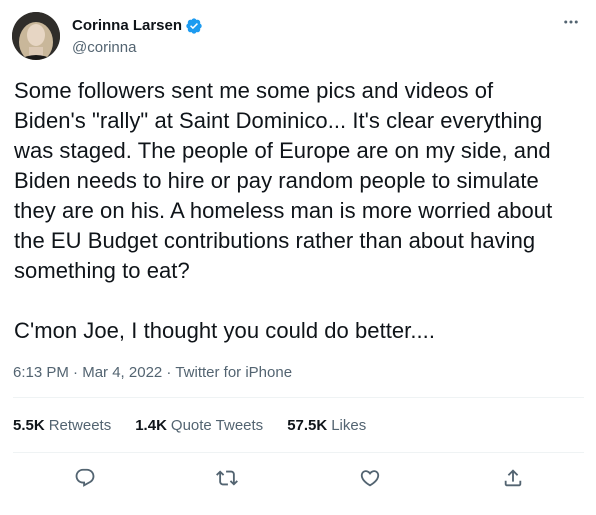  I want to click on likes-stat: 57.5K Likes, so click(326, 426).